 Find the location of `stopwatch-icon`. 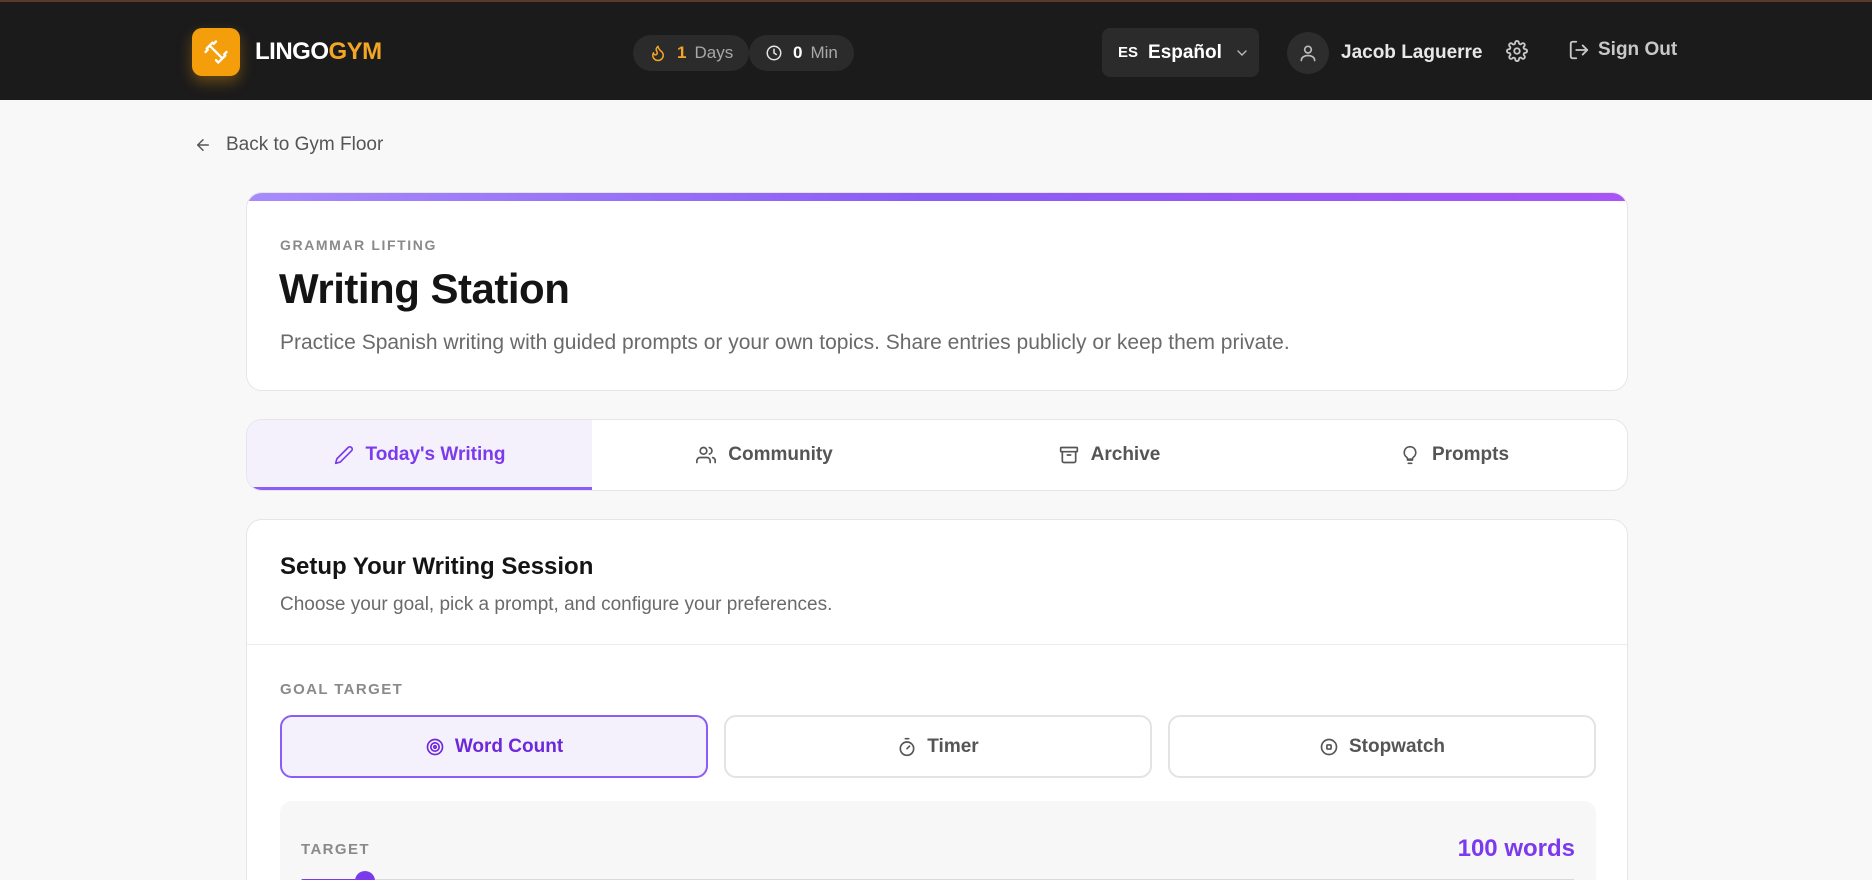

stopwatch-icon is located at coordinates (1329, 747).